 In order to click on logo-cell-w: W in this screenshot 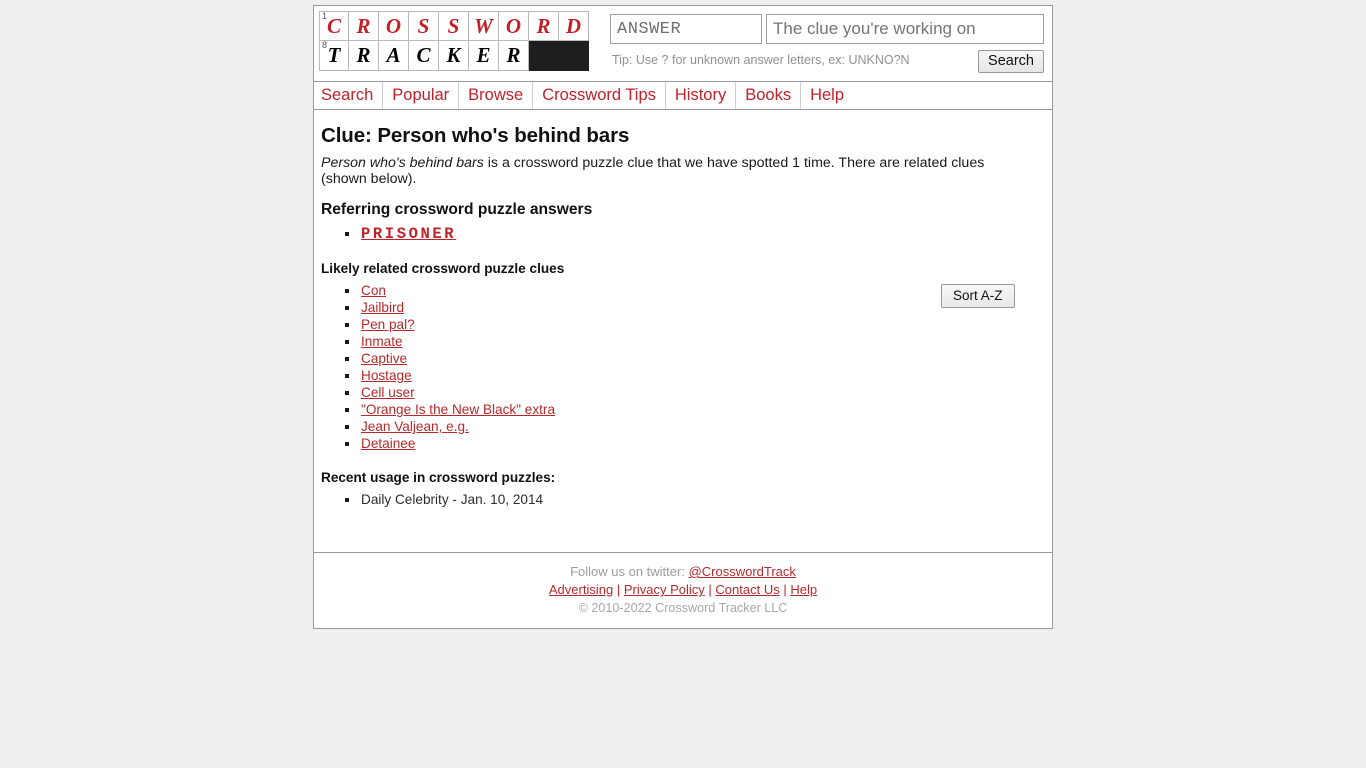, I will do `click(484, 26)`.